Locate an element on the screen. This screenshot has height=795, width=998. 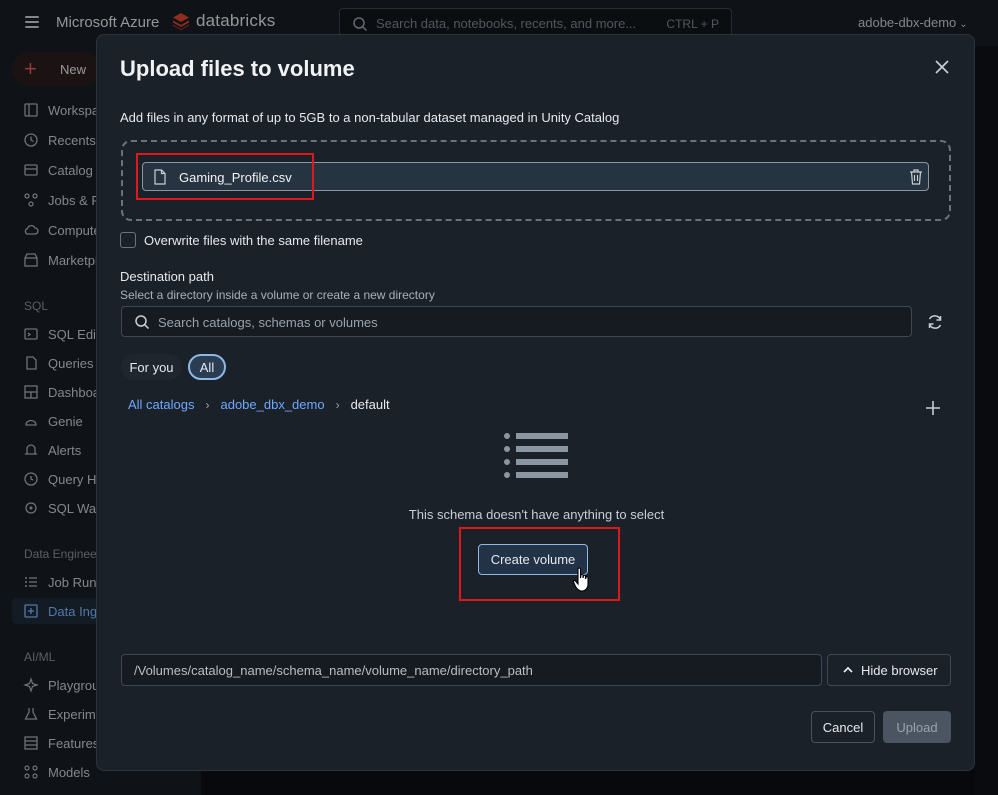
destination-path-label: Destination path is located at coordinates (167, 276).